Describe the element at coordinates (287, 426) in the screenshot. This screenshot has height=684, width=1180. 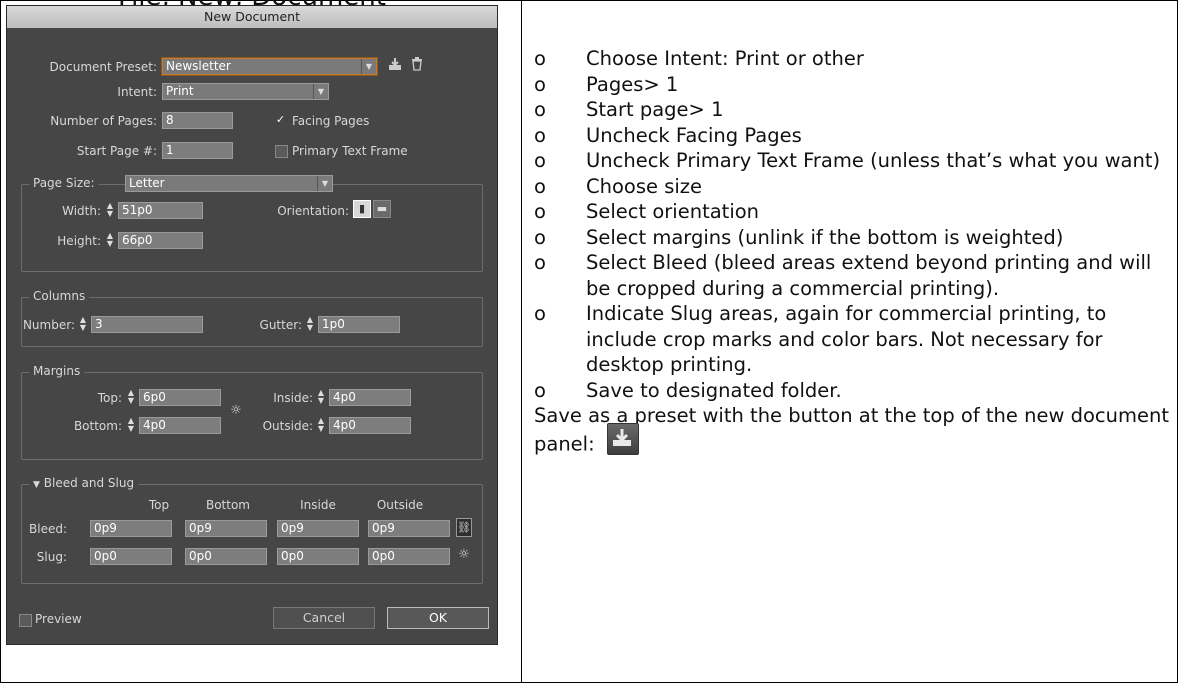
I see `outside-label: Outside:` at that location.